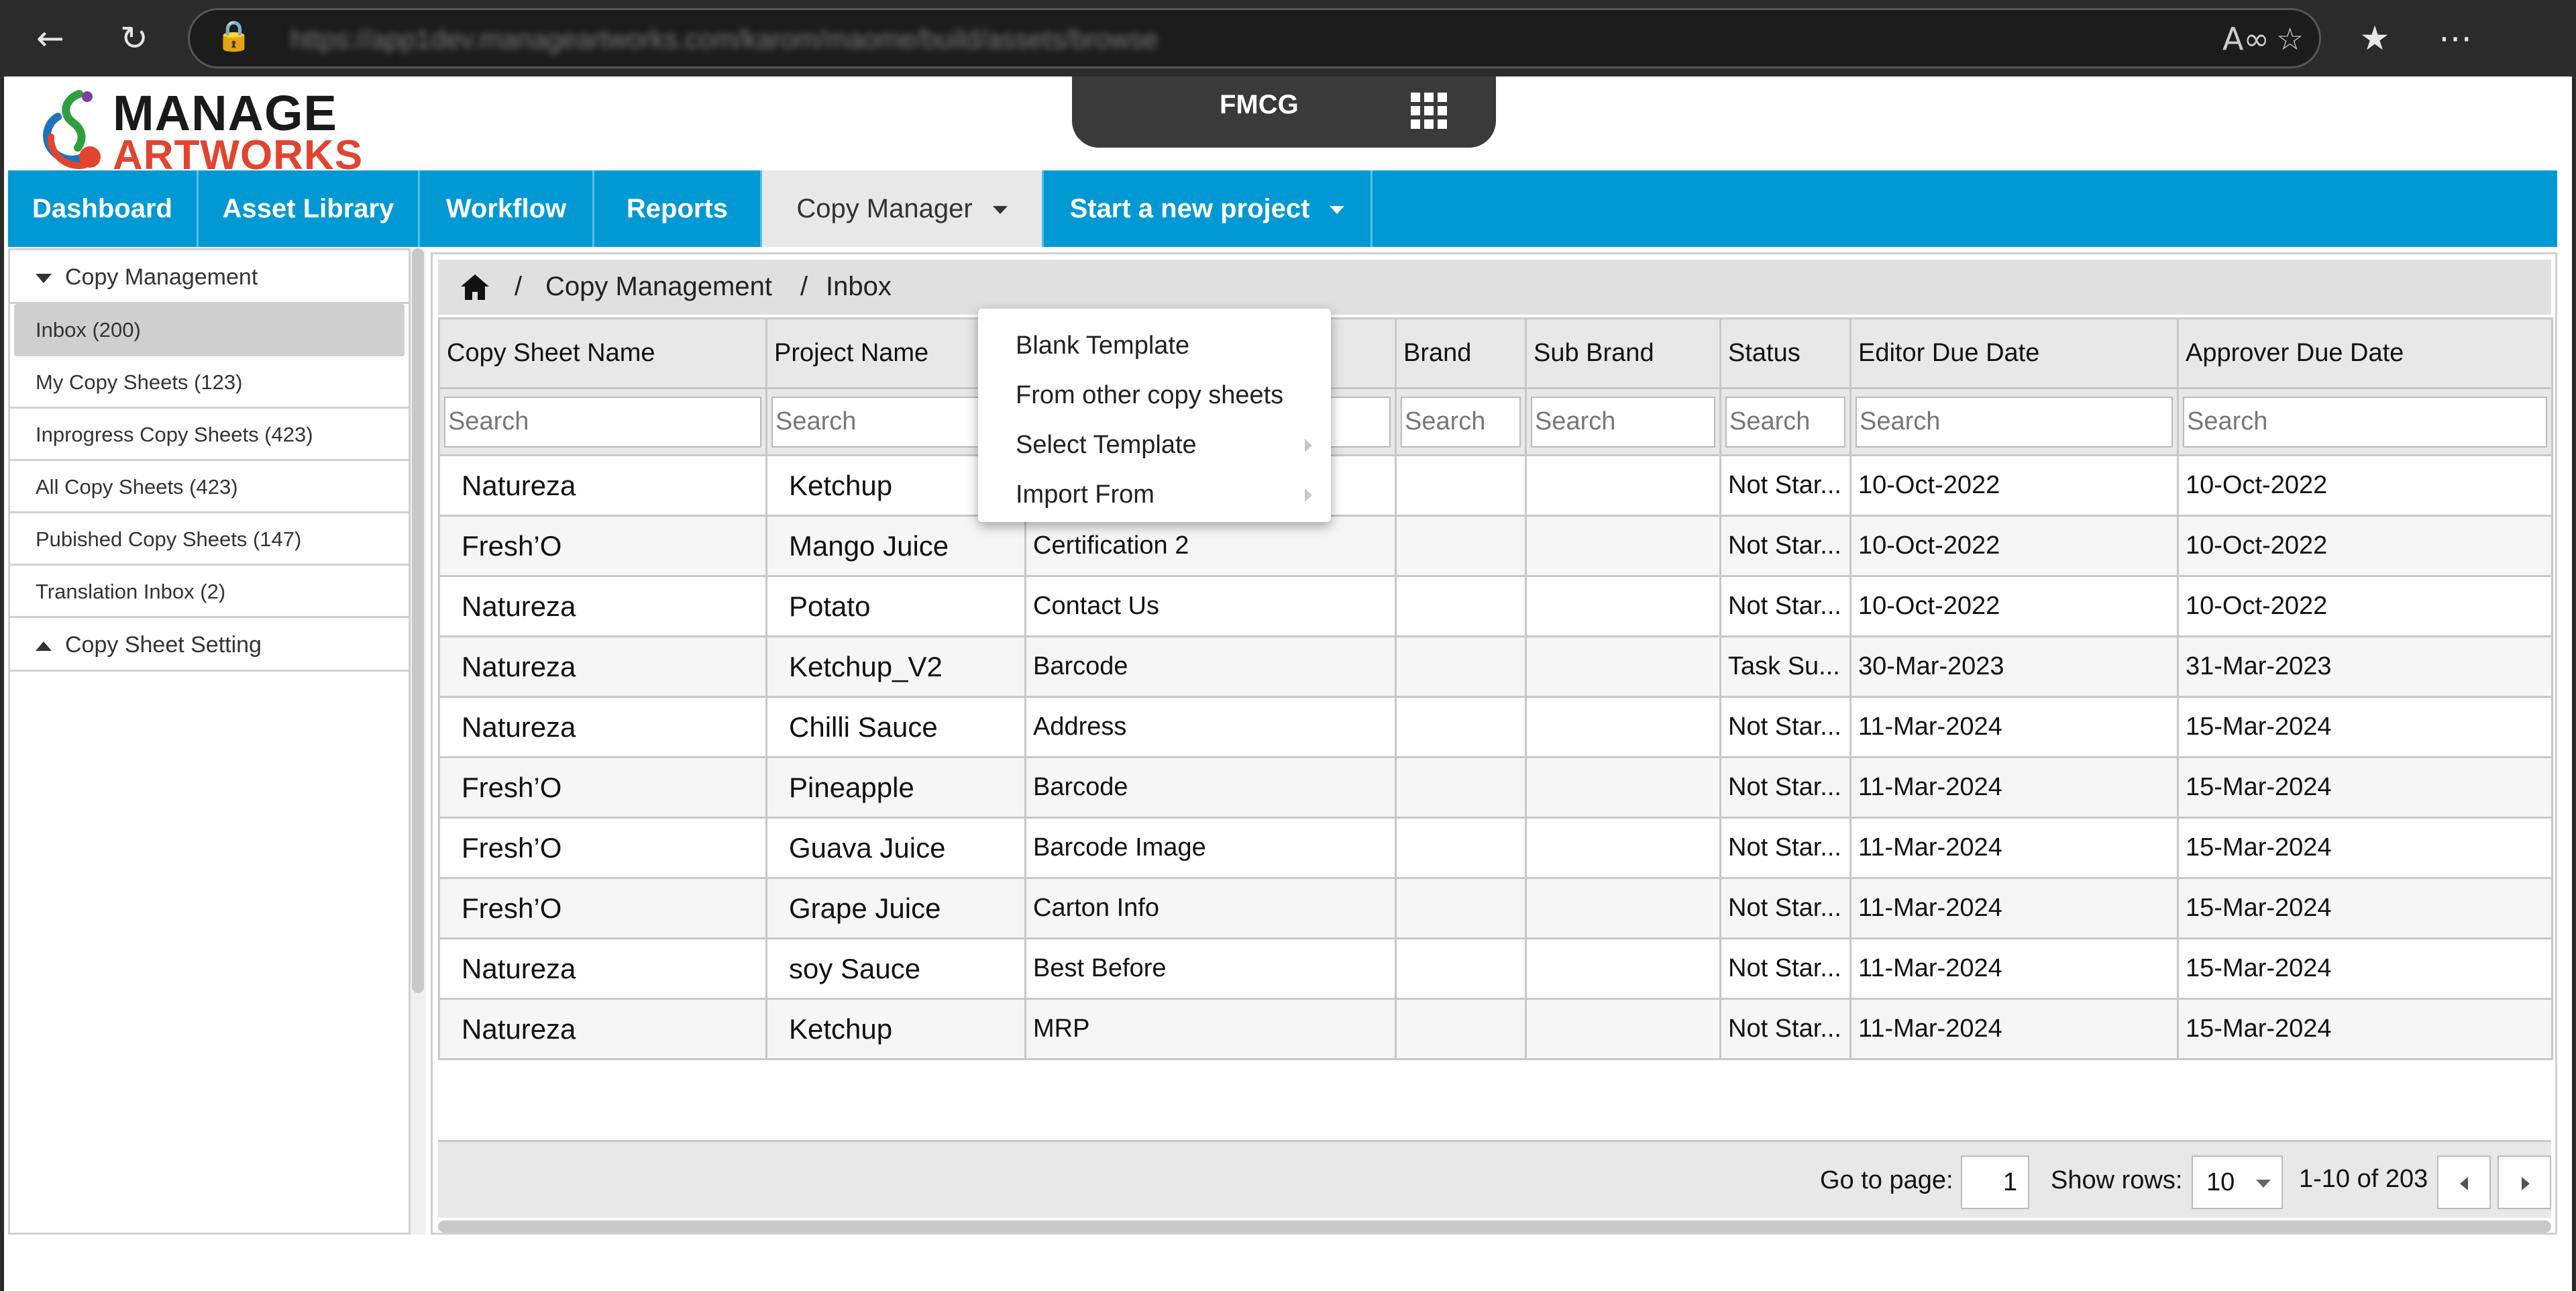  What do you see at coordinates (1785, 353) in the screenshot?
I see `column-header-status: Status` at bounding box center [1785, 353].